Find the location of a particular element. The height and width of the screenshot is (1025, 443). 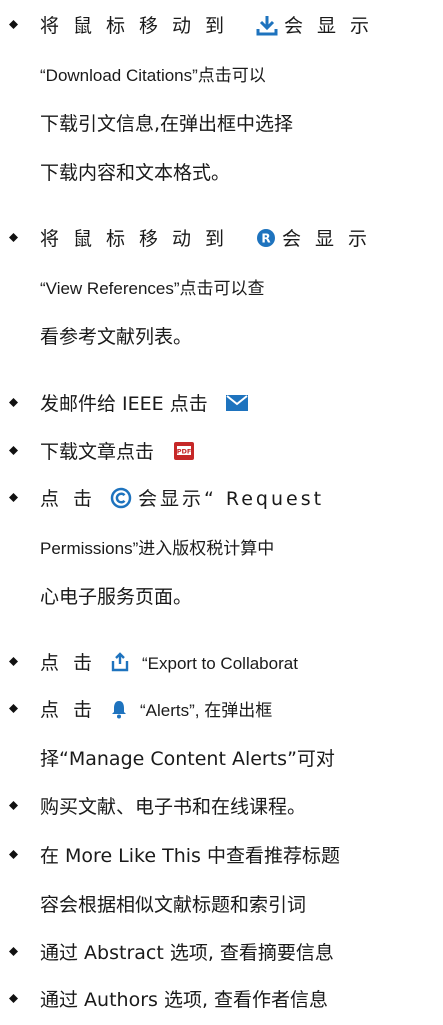

item-text: 择“Manage Content Alerts”可对 is located at coordinates (187, 759).